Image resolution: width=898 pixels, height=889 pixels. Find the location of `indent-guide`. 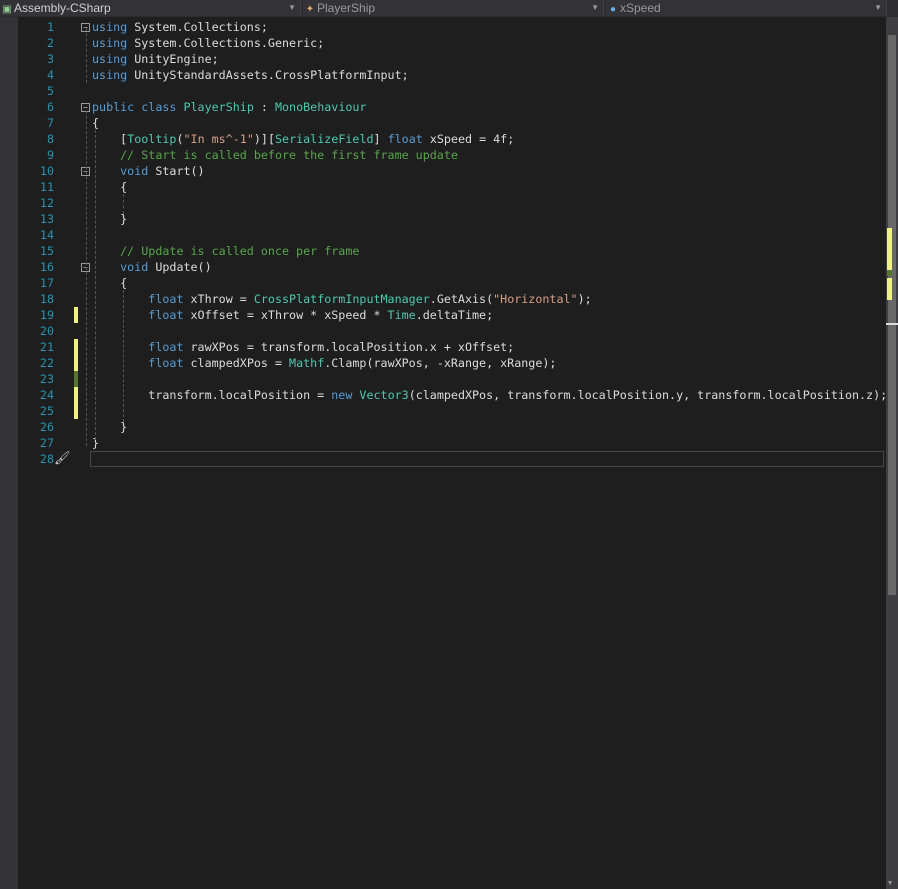

indent-guide is located at coordinates (123, 204).